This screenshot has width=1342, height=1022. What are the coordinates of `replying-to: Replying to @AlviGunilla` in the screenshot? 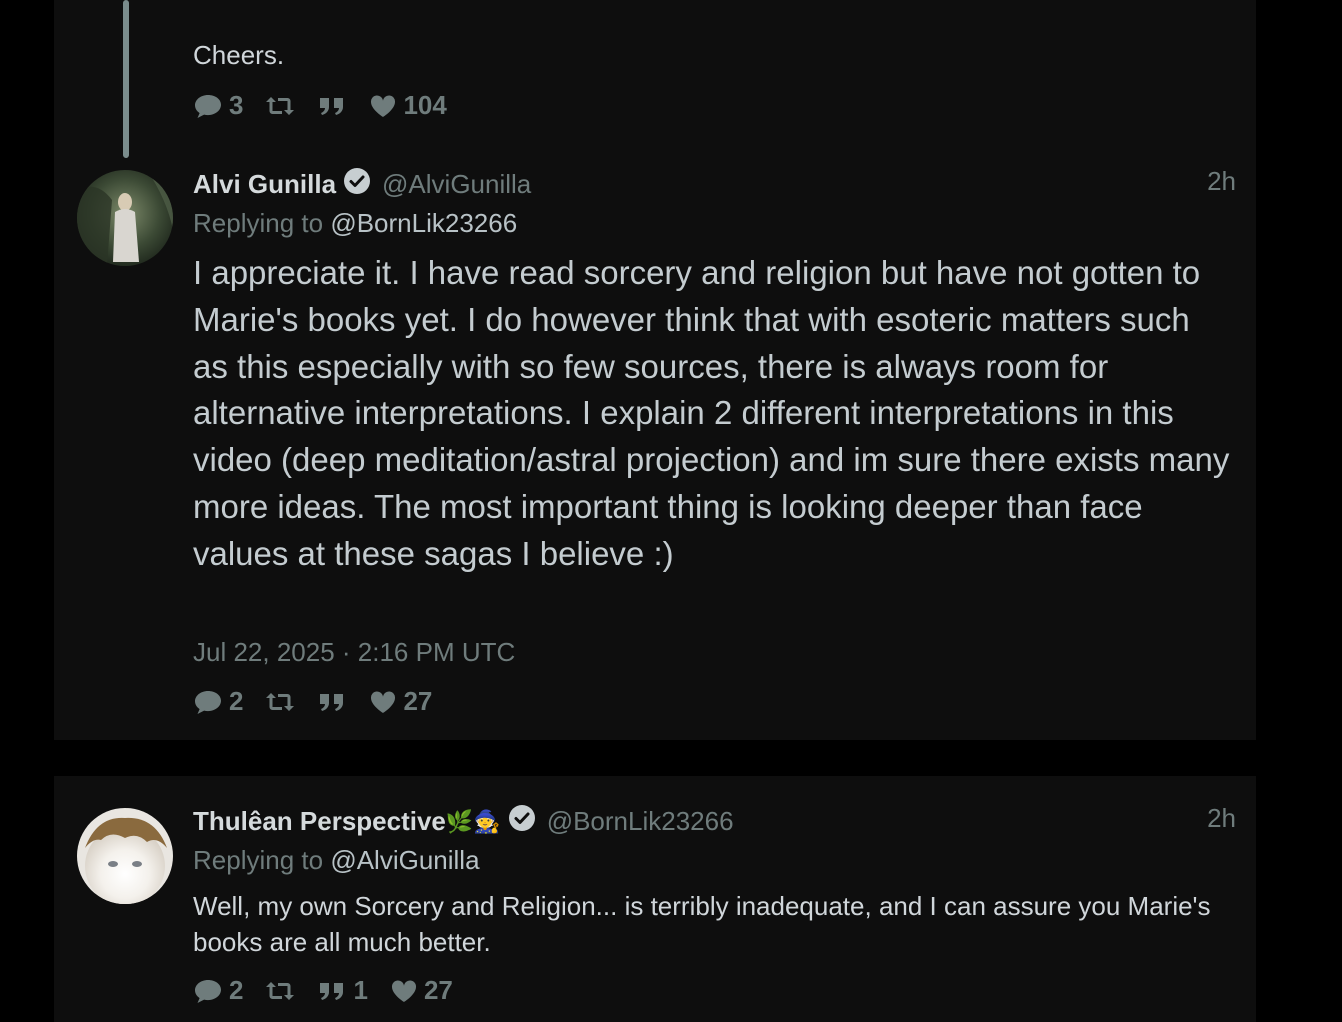 It's located at (336, 860).